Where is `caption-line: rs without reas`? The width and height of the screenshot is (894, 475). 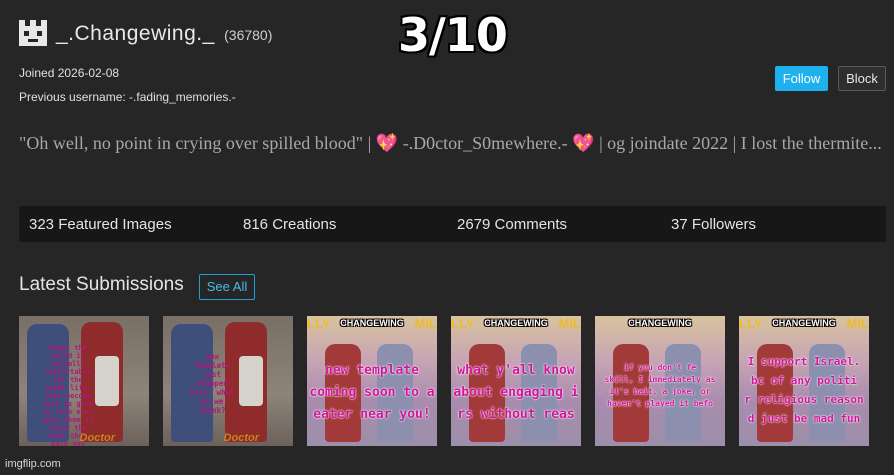 caption-line: rs without reas is located at coordinates (516, 414).